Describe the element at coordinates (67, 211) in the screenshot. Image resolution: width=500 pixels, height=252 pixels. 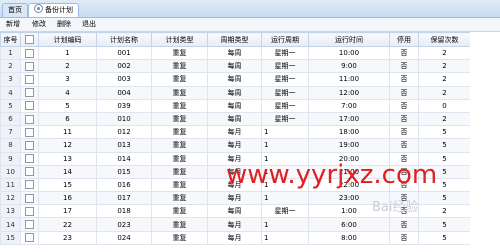
I see `cell-code: 17` at that location.